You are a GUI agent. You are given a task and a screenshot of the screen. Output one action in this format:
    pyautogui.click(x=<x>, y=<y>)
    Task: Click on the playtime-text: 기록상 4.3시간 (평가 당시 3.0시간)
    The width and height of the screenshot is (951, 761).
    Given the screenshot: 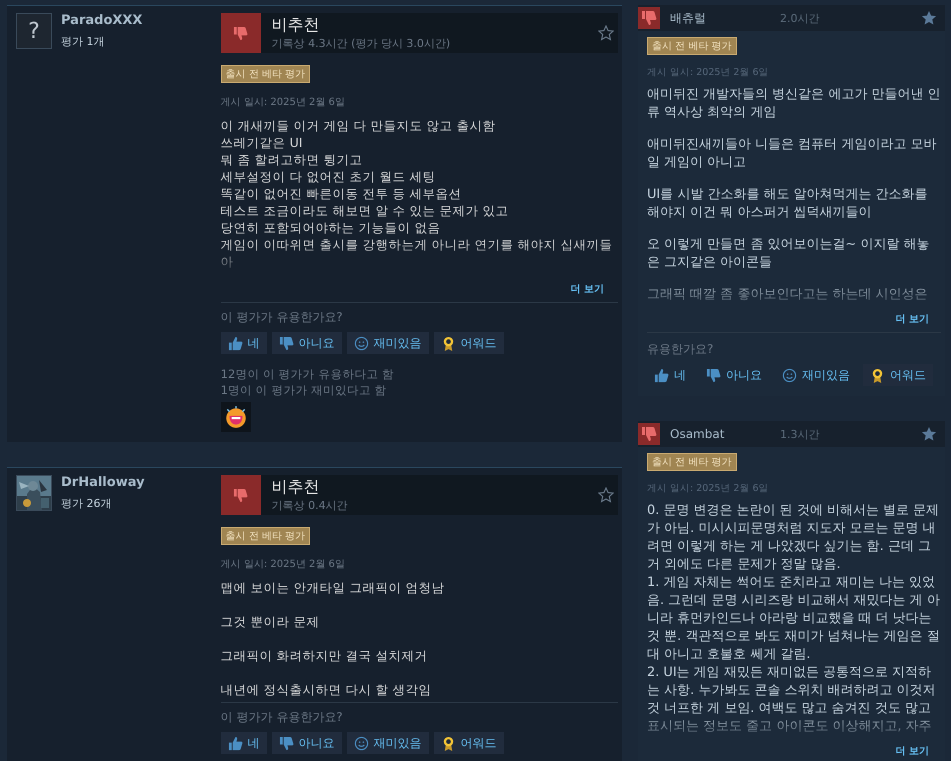 What is the action you would take?
    pyautogui.click(x=362, y=43)
    